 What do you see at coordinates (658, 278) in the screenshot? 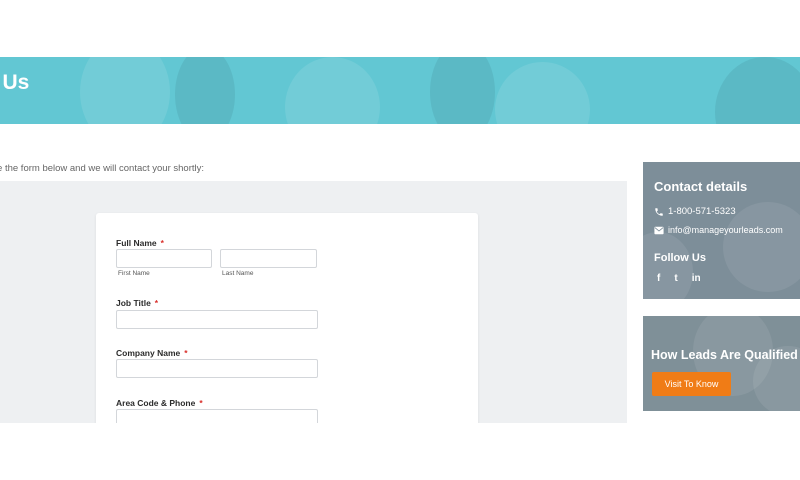
I see `facebook-icon: f` at bounding box center [658, 278].